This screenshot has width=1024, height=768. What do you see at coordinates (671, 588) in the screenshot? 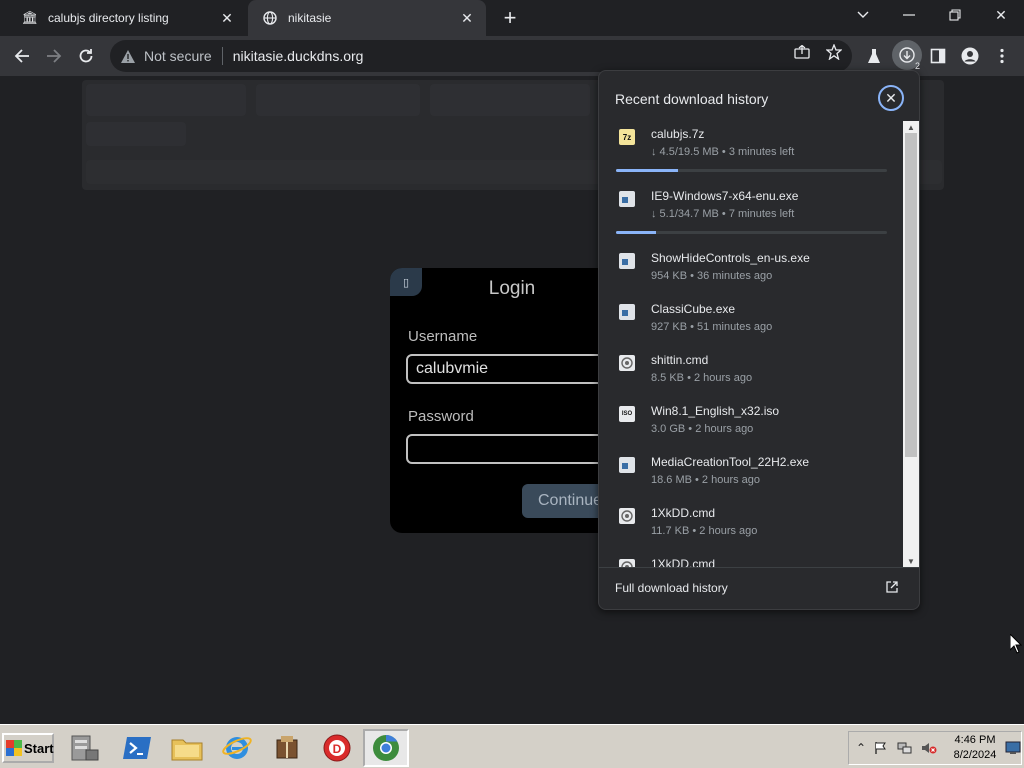
I see `footer-label: Full download history` at bounding box center [671, 588].